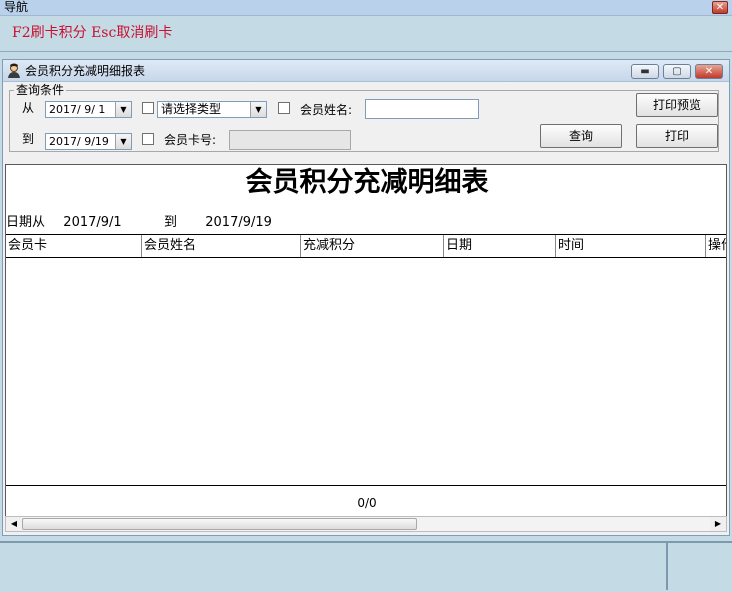 Image resolution: width=732 pixels, height=592 pixels. I want to click on column-header-time: 时间, so click(630, 246).